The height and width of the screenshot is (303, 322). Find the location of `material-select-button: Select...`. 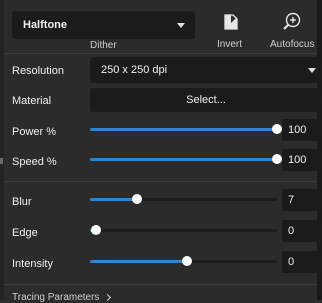

material-select-button: Select... is located at coordinates (206, 100).